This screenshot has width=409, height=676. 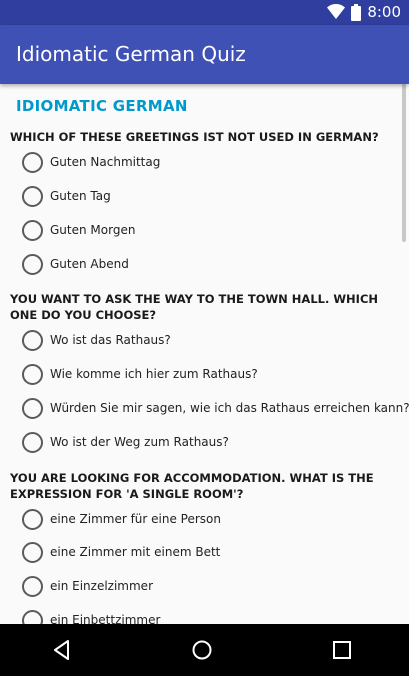 I want to click on status-time: 8:00, so click(x=384, y=12).